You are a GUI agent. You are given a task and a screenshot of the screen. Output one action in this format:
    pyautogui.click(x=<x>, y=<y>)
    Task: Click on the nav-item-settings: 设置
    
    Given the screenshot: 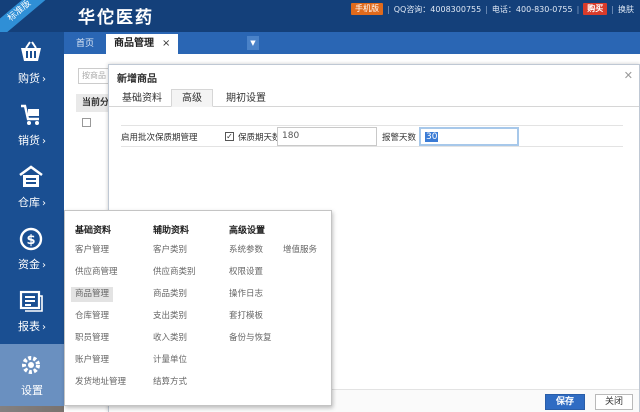 What is the action you would take?
    pyautogui.click(x=32, y=375)
    